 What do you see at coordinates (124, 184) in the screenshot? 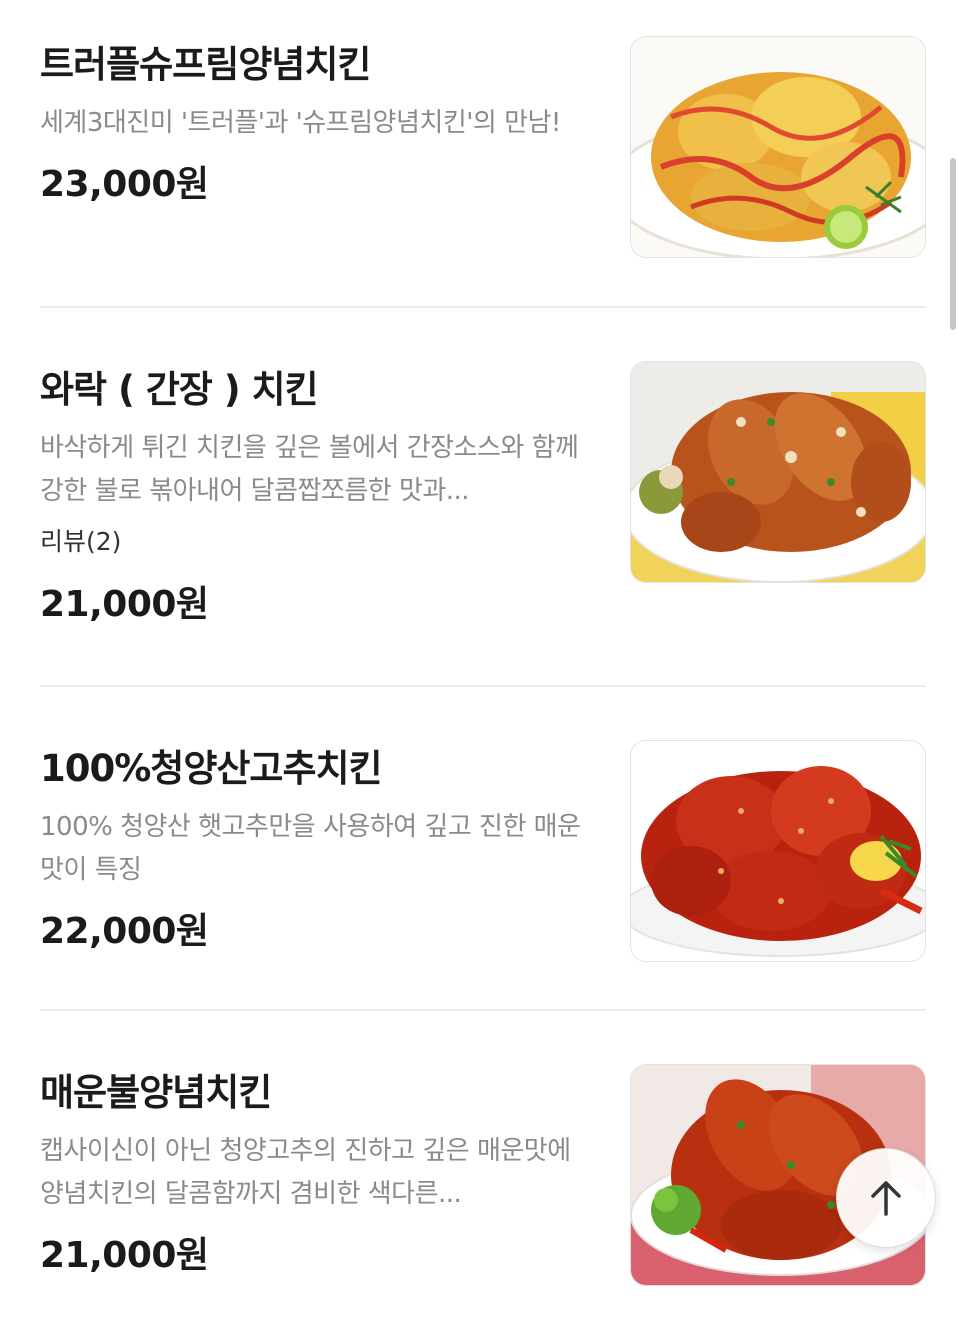
I see `menu-item-price: 23,000원` at bounding box center [124, 184].